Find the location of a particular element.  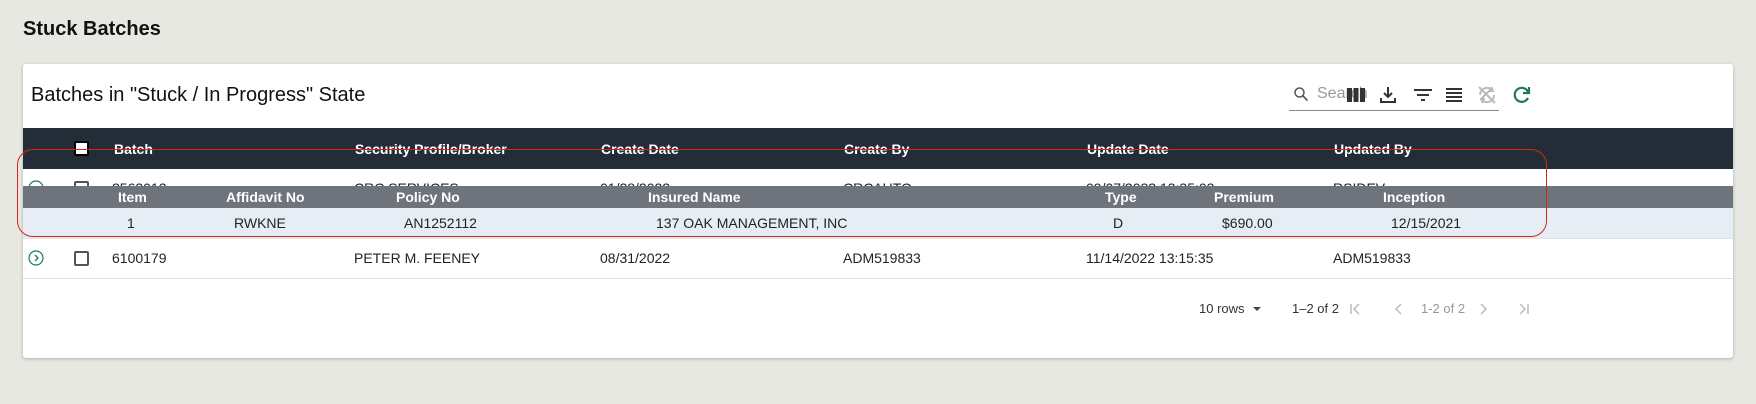

next-page-icon is located at coordinates (1483, 309).